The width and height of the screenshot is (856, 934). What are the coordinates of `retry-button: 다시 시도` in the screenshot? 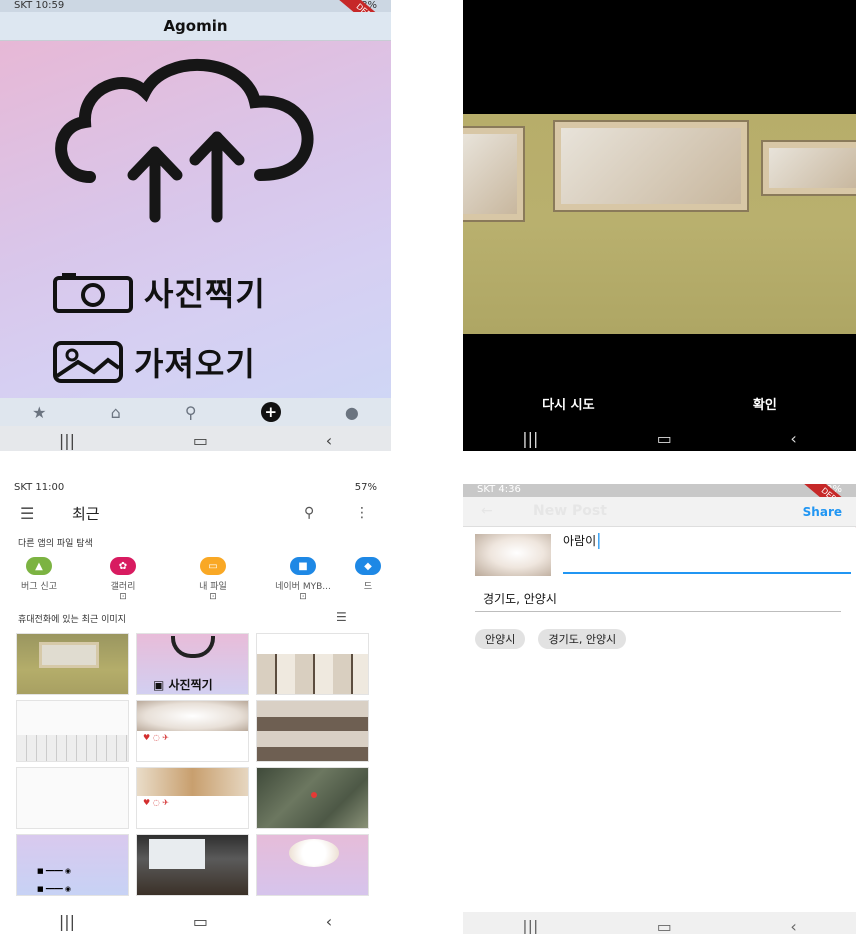 It's located at (568, 403).